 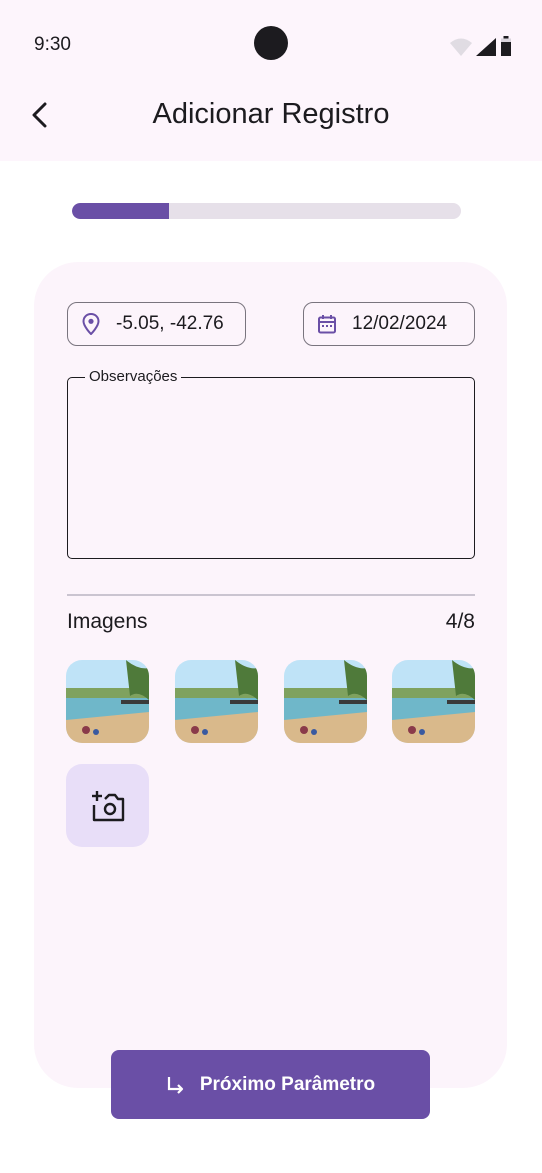 I want to click on observations-field: Observações, so click(x=271, y=463).